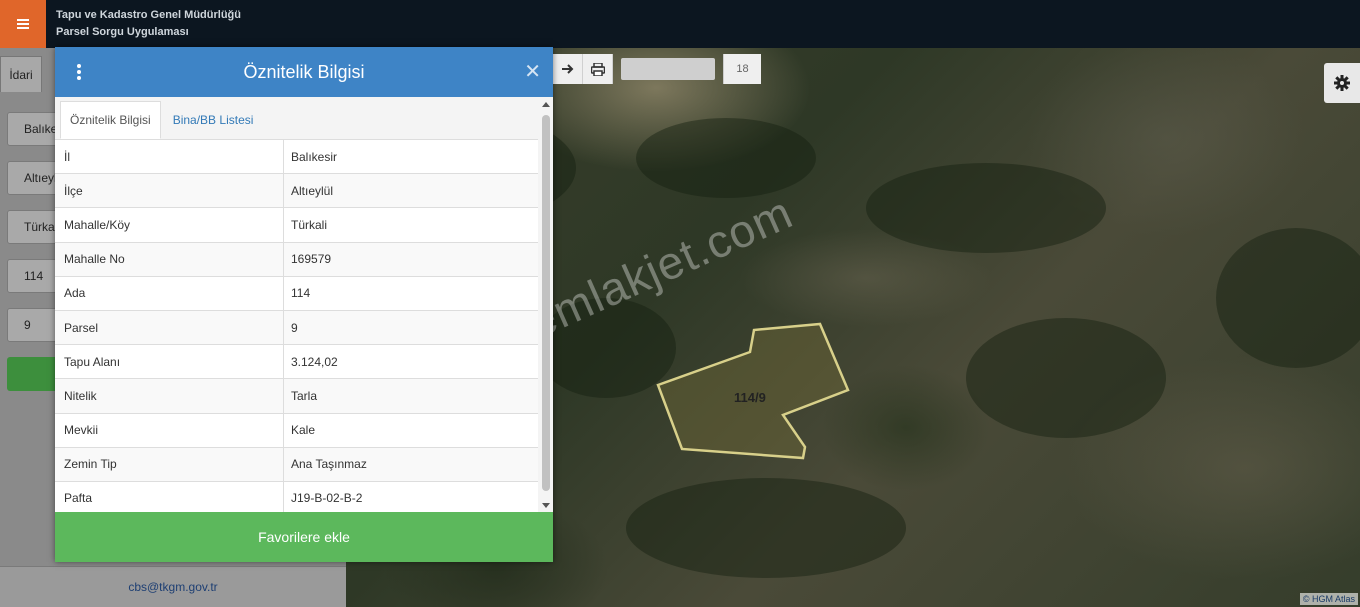  Describe the element at coordinates (169, 157) in the screenshot. I see `row-key: İl` at that location.